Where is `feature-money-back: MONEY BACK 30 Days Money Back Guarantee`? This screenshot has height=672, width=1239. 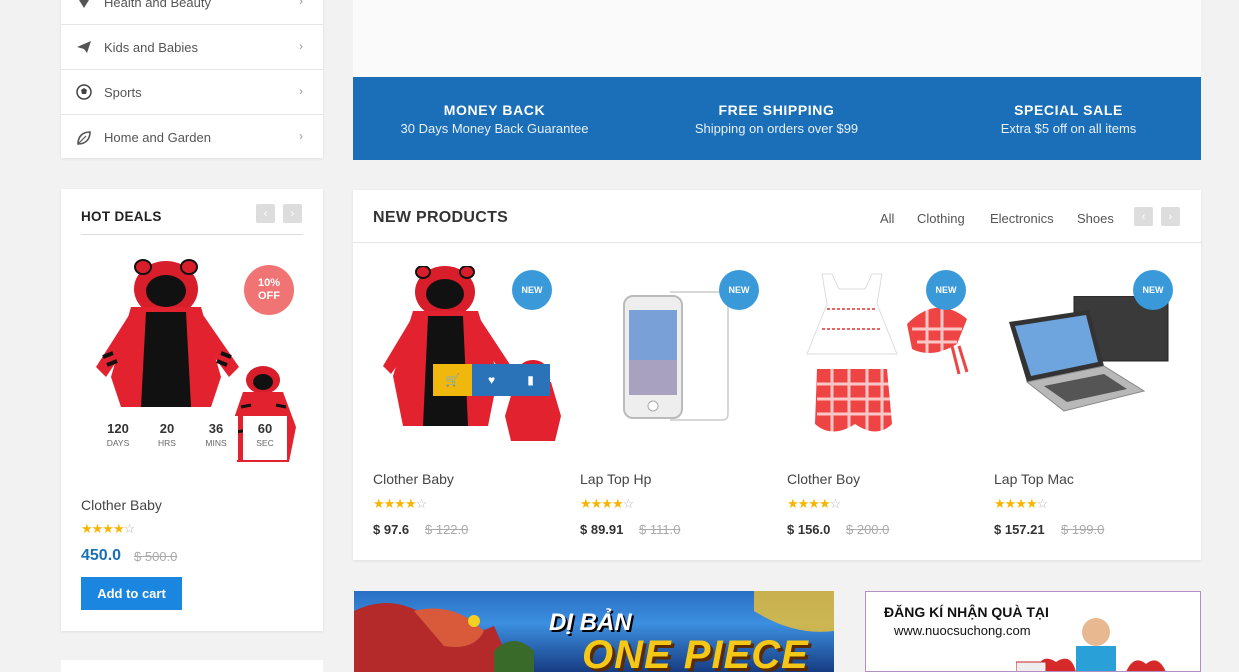
feature-money-back: MONEY BACK 30 Days Money Back Guarantee is located at coordinates (494, 119).